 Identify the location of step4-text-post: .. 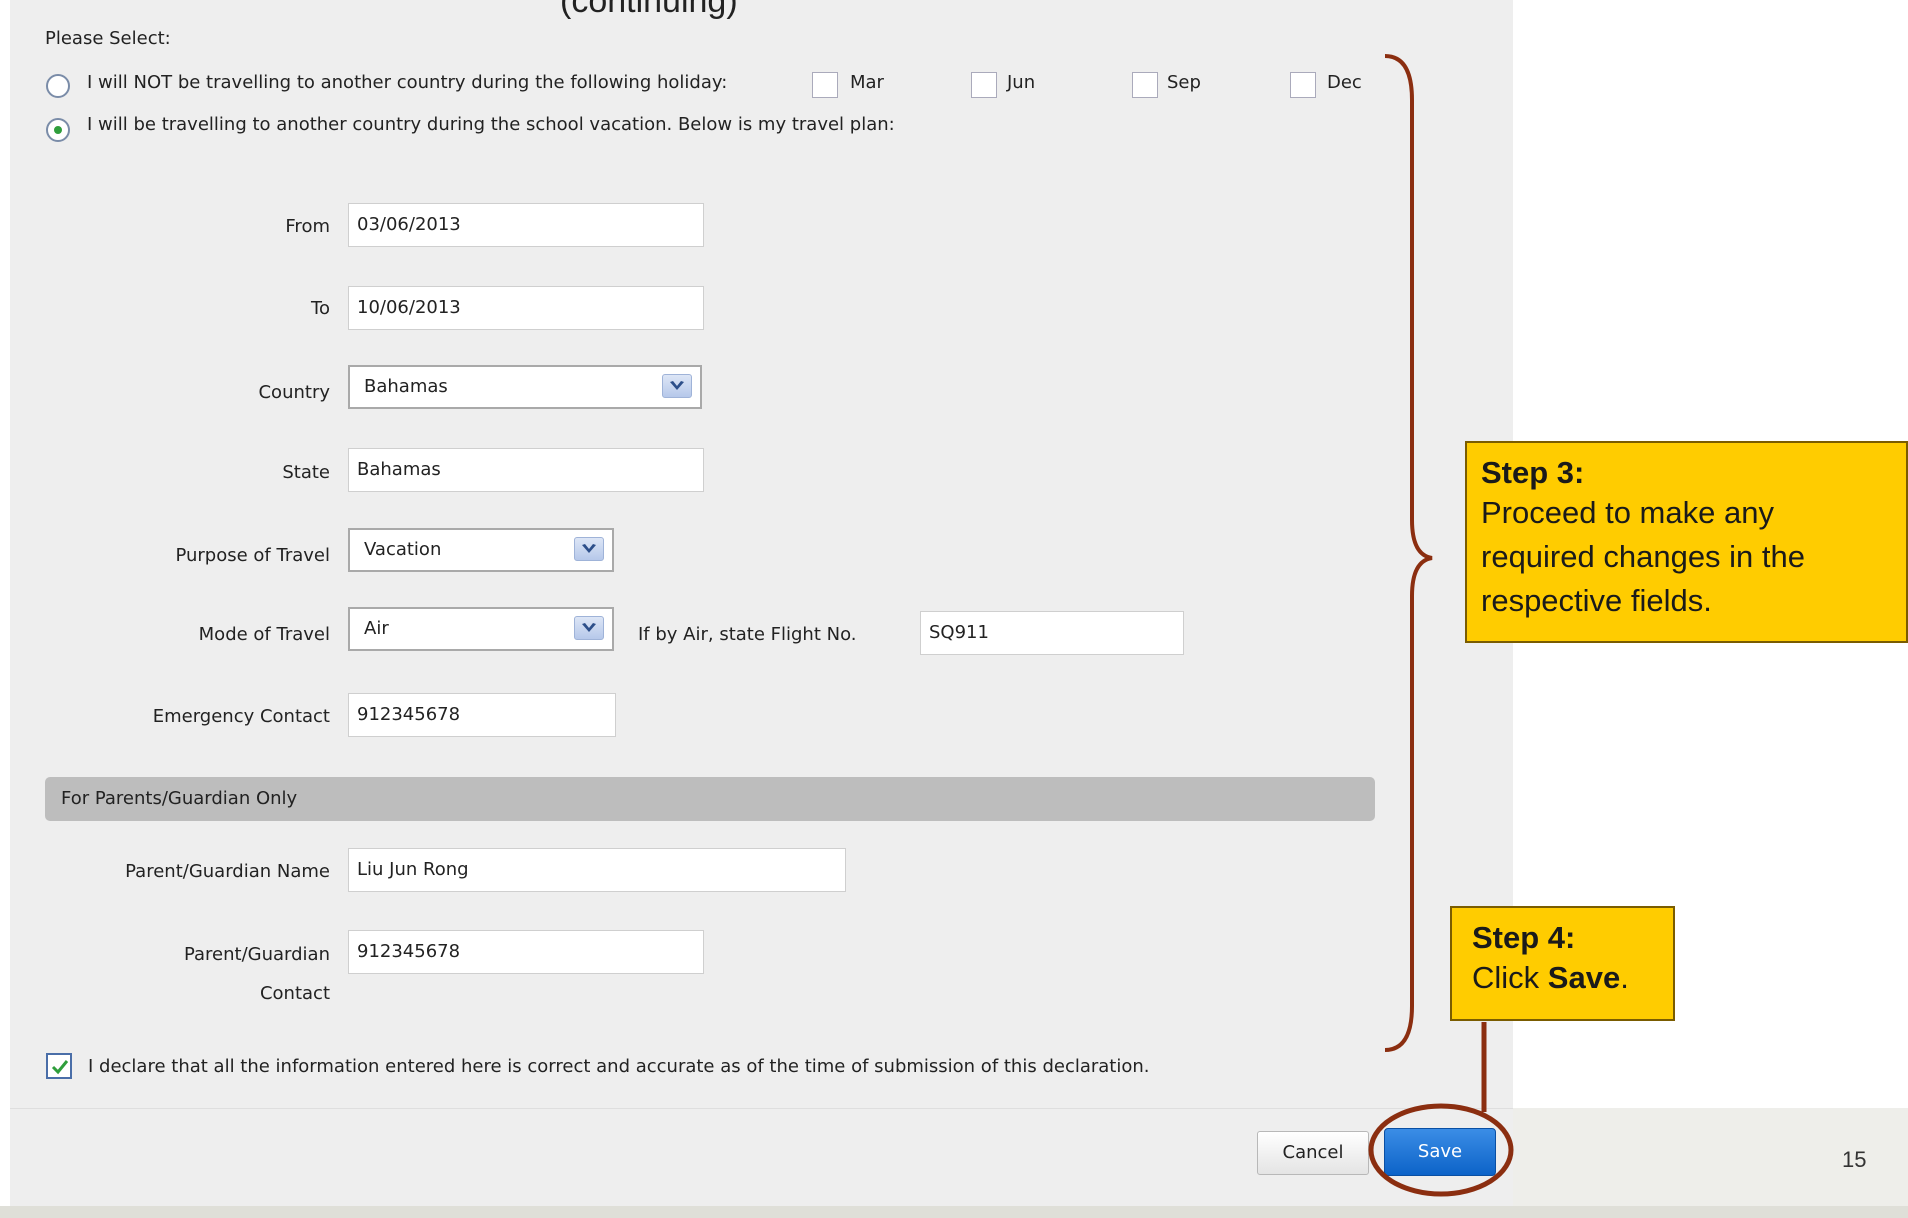
(1624, 977).